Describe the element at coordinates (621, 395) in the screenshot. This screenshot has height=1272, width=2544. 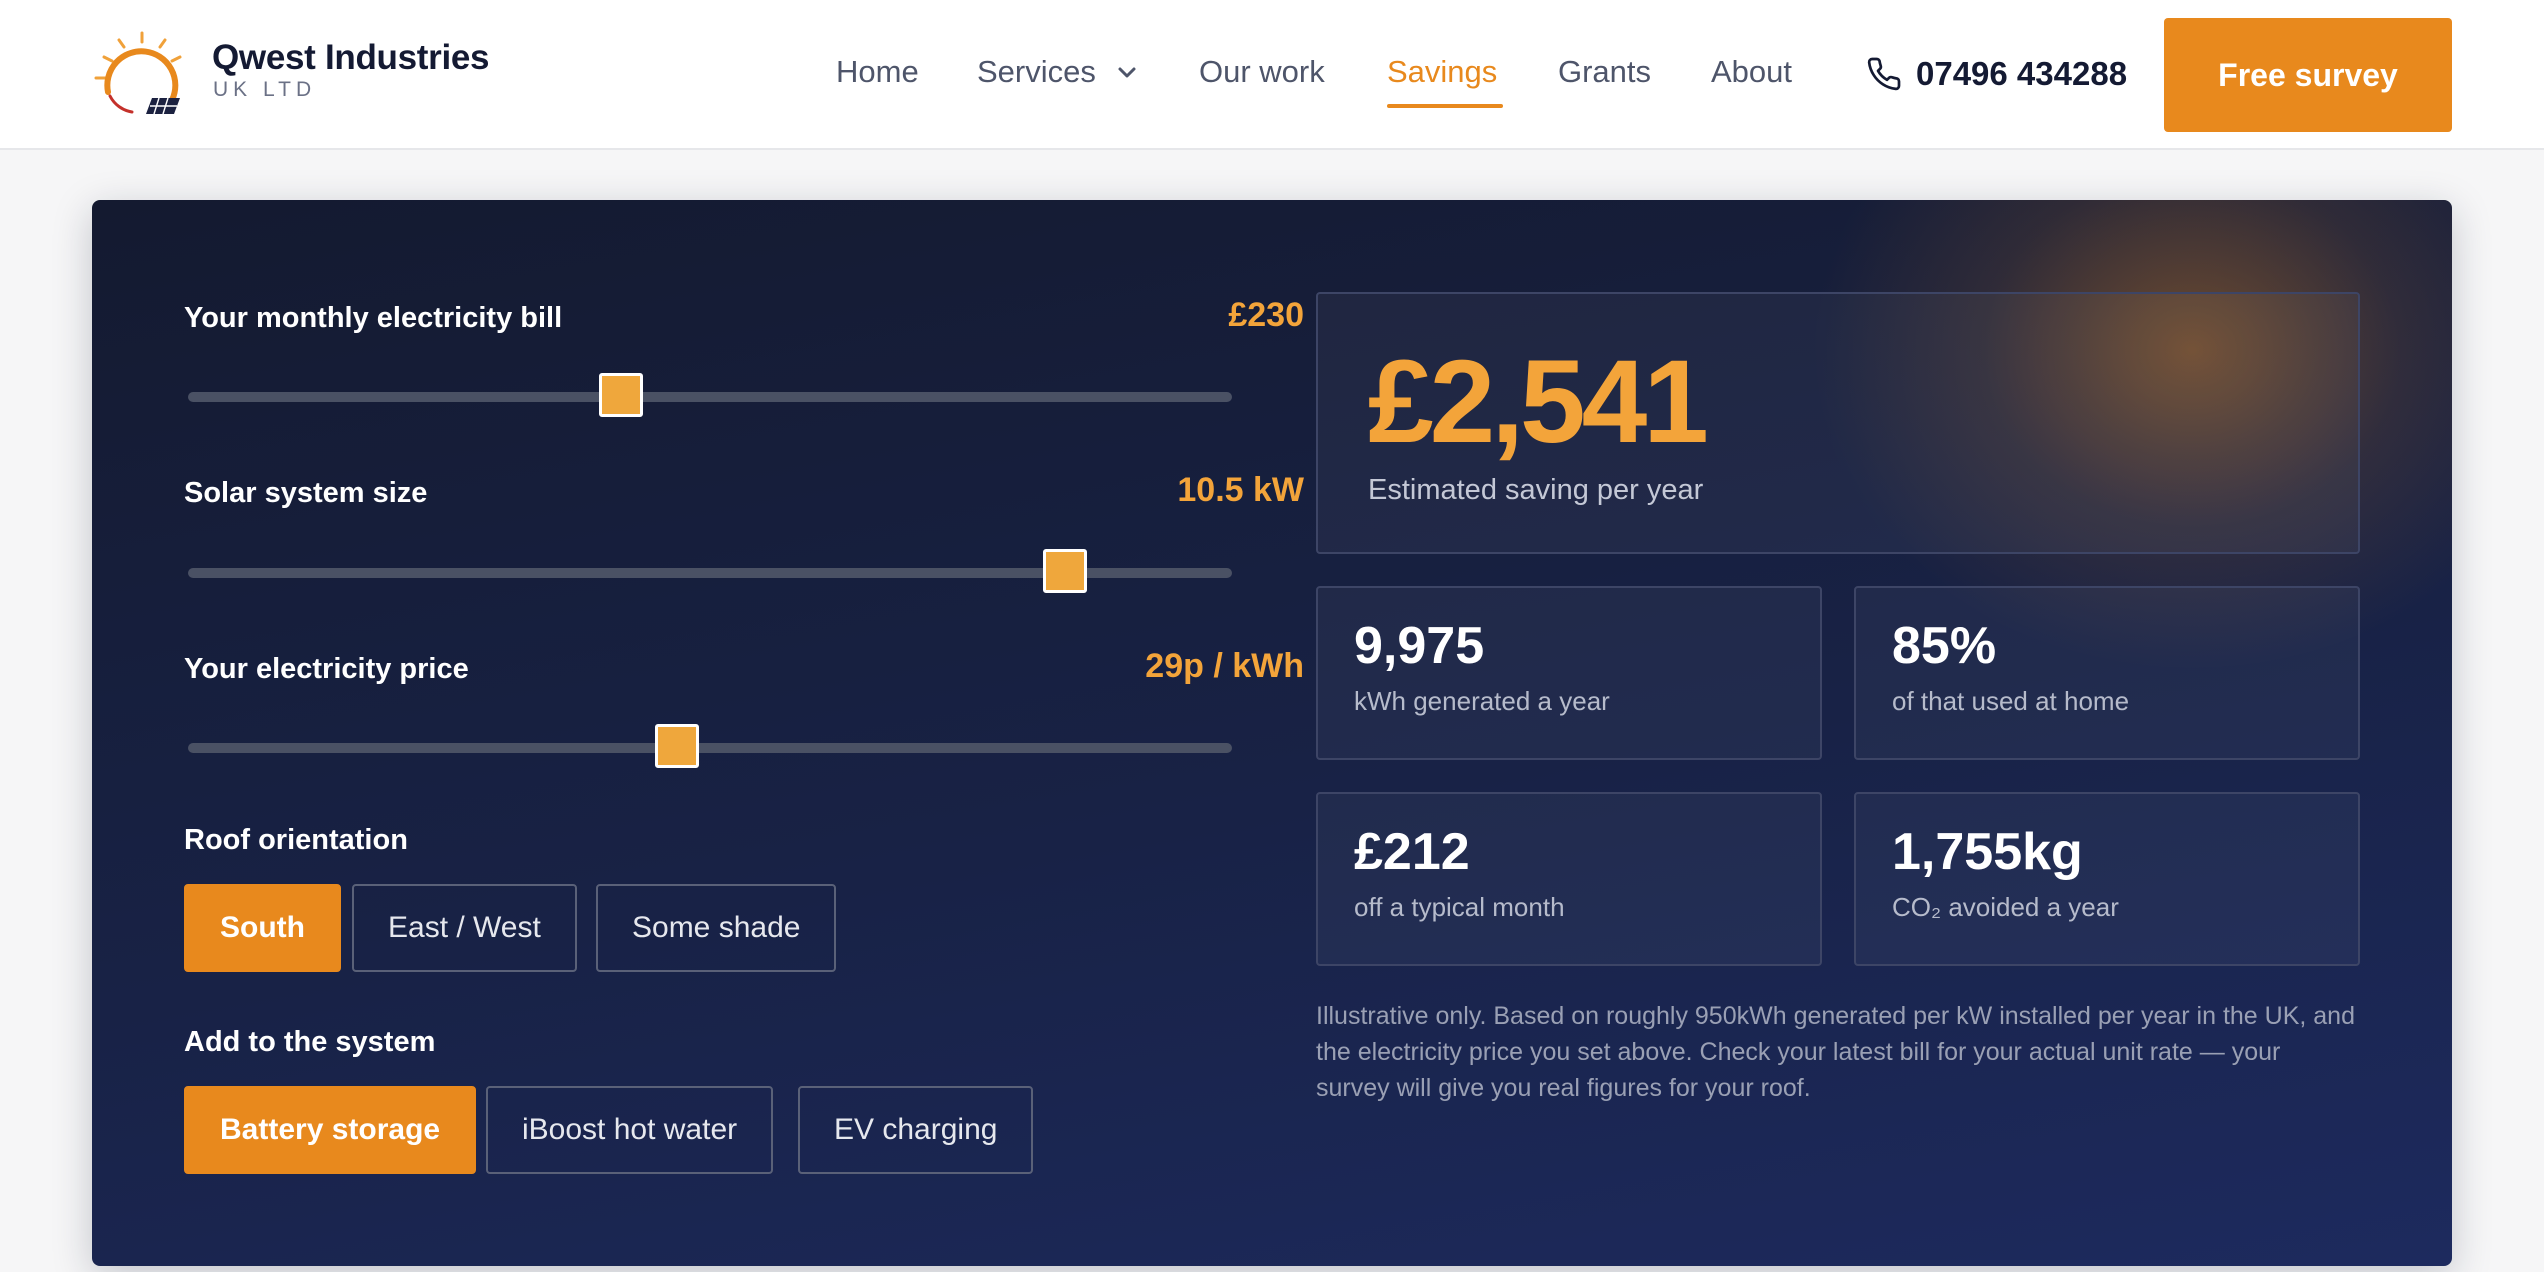
I see `bill-slider-thumb` at that location.